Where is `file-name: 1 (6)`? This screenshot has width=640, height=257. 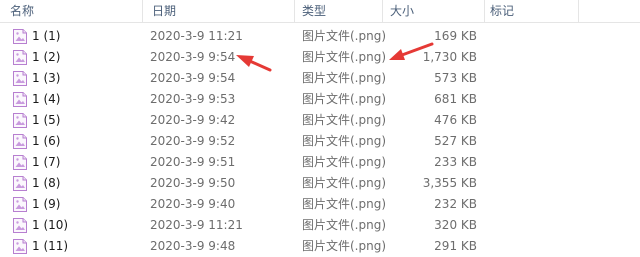
file-name: 1 (6) is located at coordinates (46, 141).